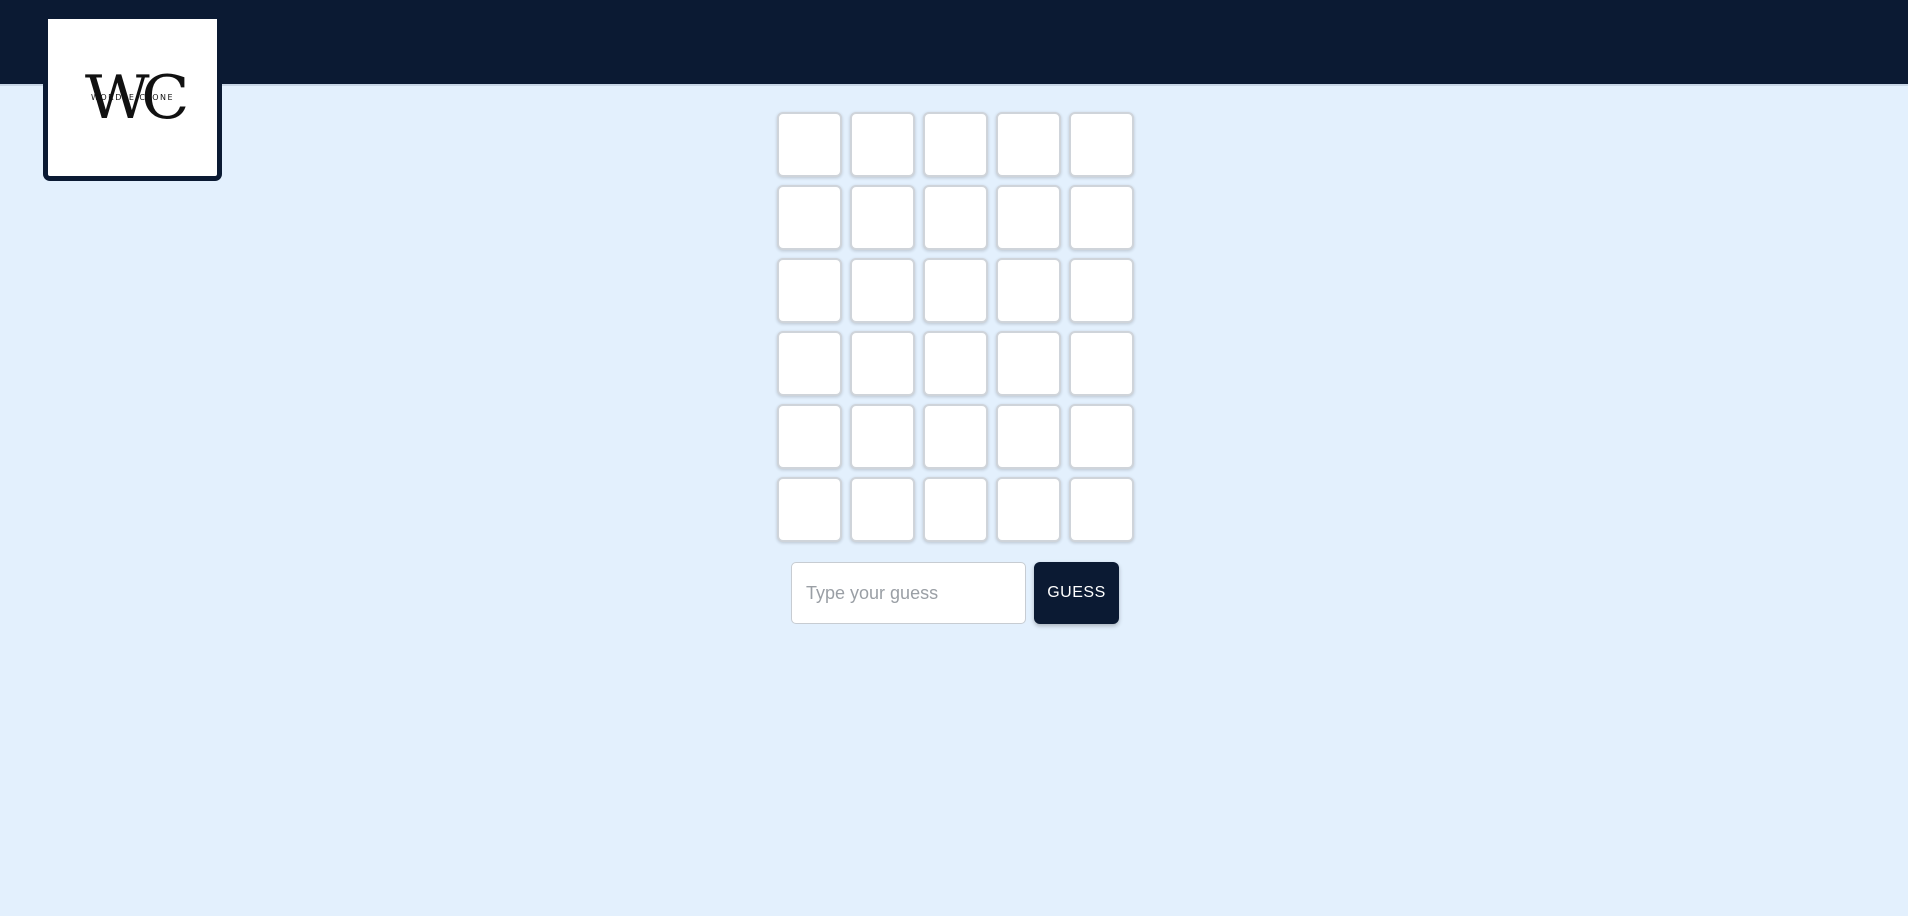 This screenshot has width=1908, height=916. I want to click on logo-caption: WORDLE CLONE, so click(132, 97).